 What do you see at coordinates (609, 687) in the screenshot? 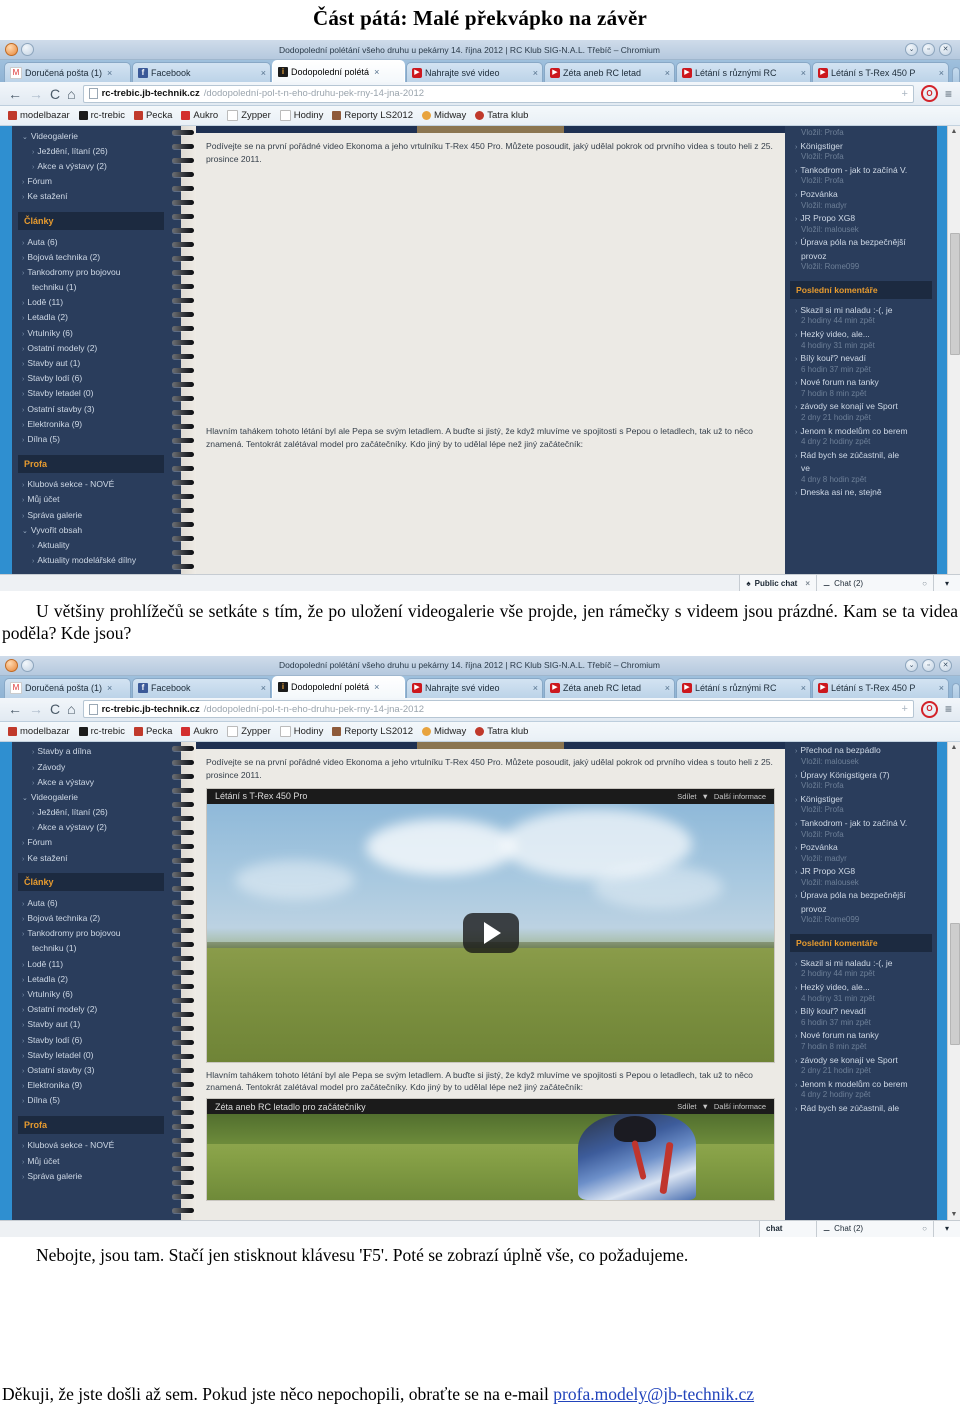
I see `browser-tab: ▶ Zéta aneb RC letad ×` at bounding box center [609, 687].